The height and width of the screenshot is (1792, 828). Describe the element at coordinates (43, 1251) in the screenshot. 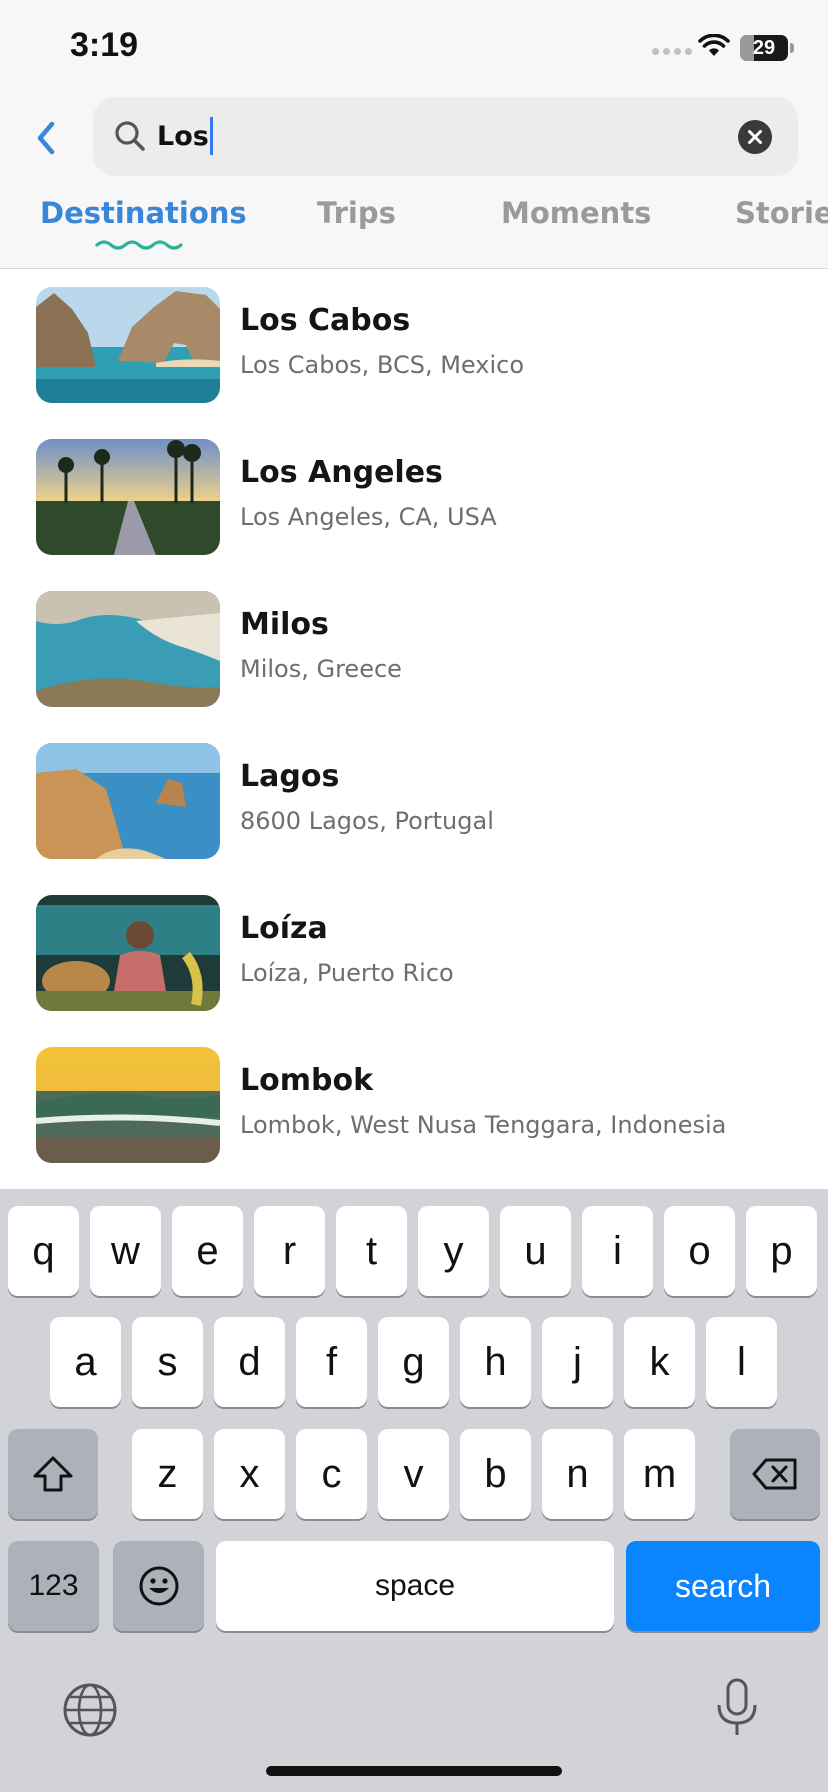

I see `key-q: q` at that location.